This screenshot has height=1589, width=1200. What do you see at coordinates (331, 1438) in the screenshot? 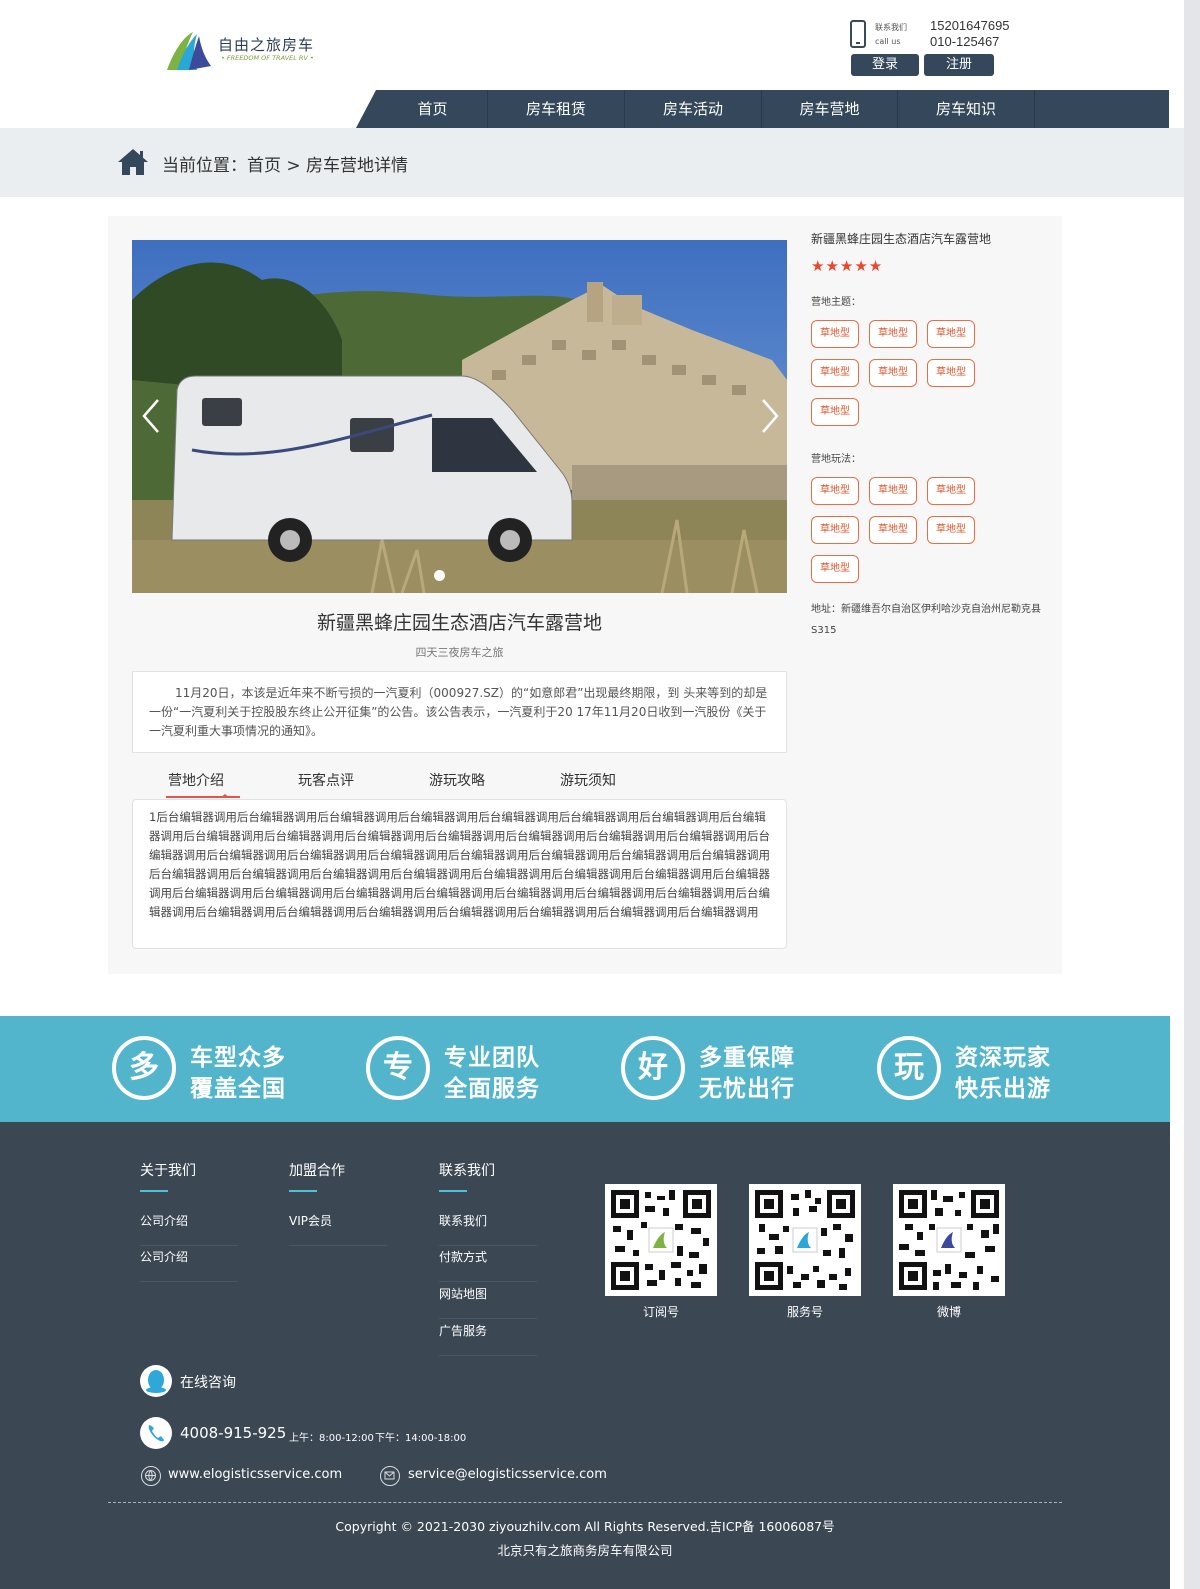
I see `hours-am: 上午：8:00-12:00` at bounding box center [331, 1438].